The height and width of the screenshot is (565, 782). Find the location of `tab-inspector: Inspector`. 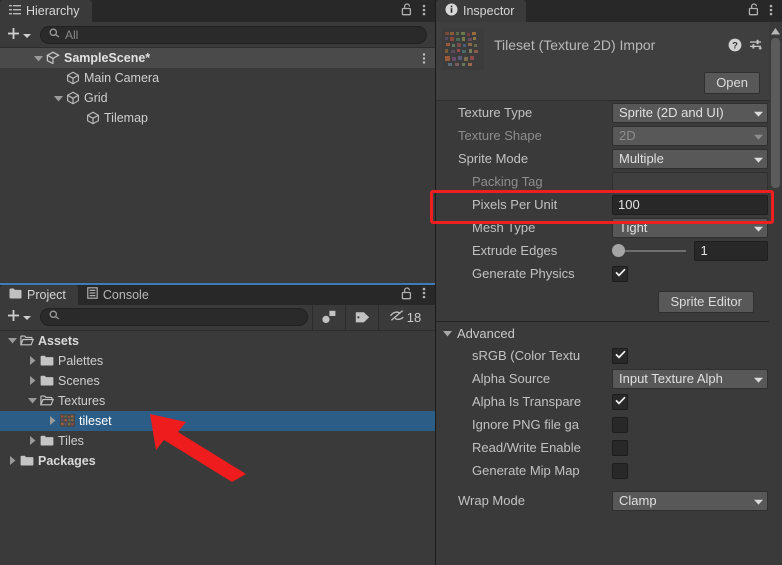

tab-inspector: Inspector is located at coordinates (481, 11).